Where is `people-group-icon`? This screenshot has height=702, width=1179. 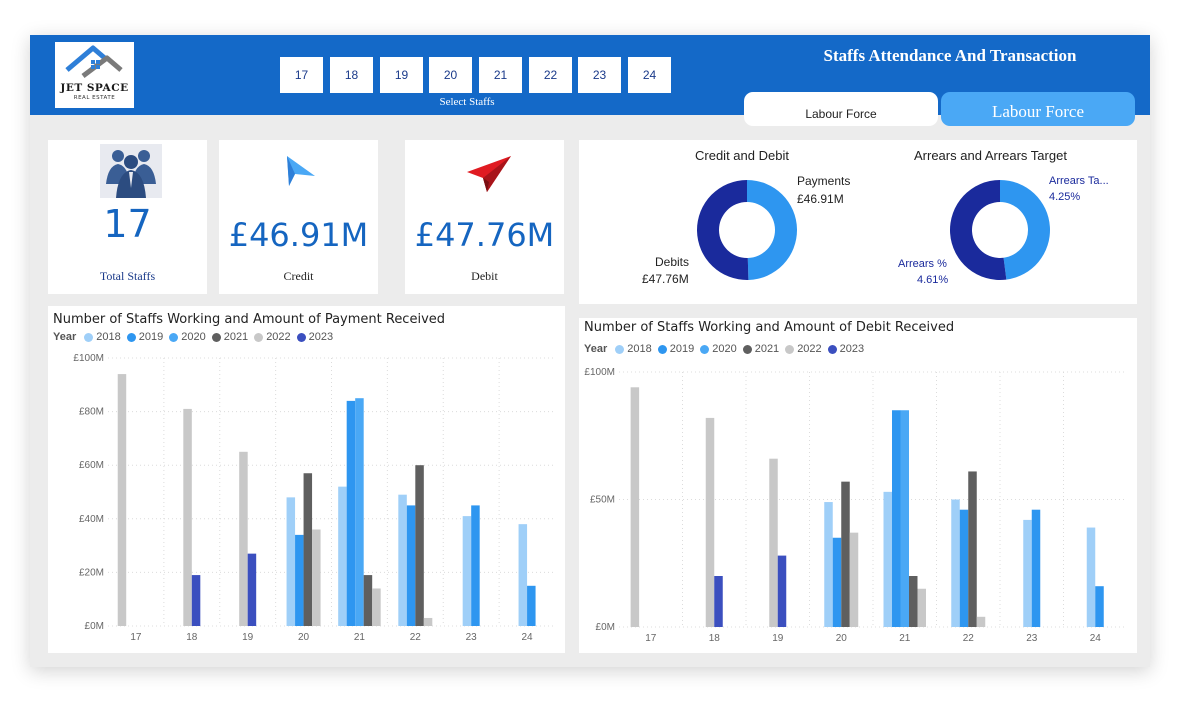 people-group-icon is located at coordinates (131, 171).